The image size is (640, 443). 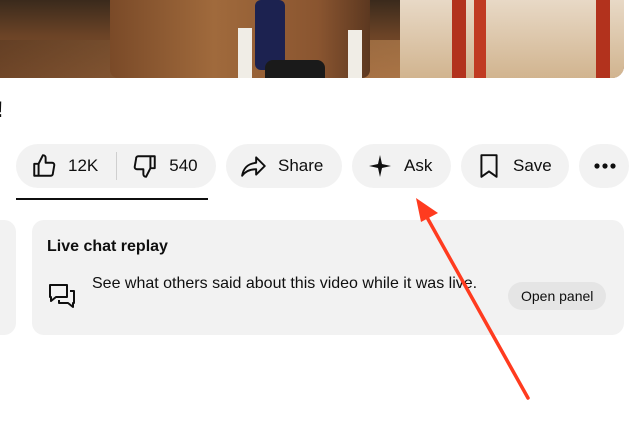 I want to click on dislike-count: 540, so click(x=183, y=166).